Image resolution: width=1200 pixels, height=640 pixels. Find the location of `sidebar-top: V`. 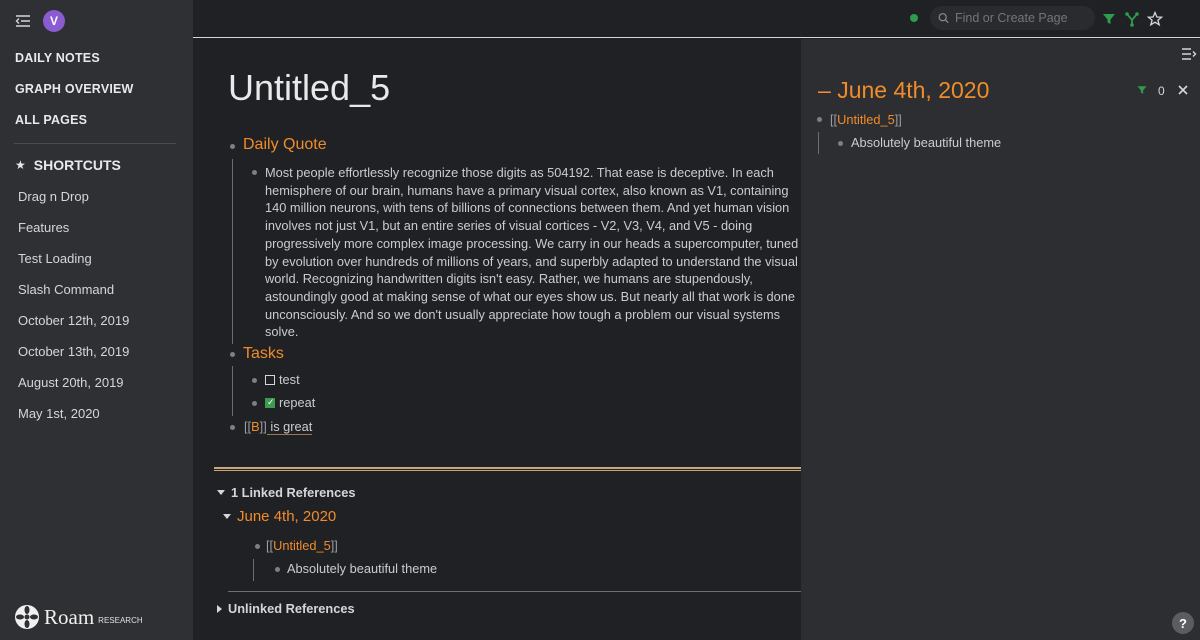

sidebar-top: V is located at coordinates (40, 21).